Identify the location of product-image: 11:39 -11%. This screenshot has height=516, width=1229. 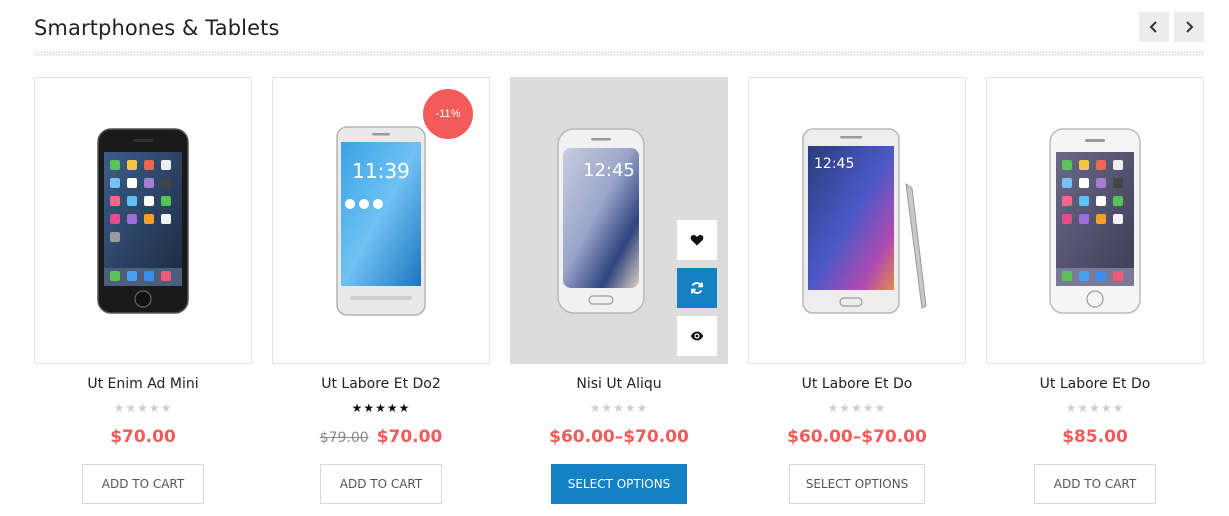
(381, 220).